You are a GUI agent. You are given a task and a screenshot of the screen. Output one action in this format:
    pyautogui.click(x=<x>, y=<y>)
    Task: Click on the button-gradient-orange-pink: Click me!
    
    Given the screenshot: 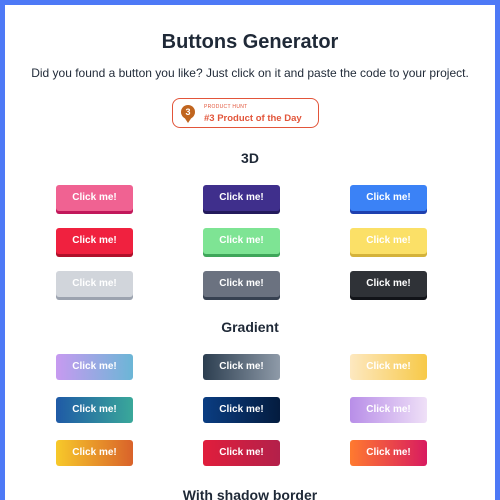 What is the action you would take?
    pyautogui.click(x=388, y=453)
    